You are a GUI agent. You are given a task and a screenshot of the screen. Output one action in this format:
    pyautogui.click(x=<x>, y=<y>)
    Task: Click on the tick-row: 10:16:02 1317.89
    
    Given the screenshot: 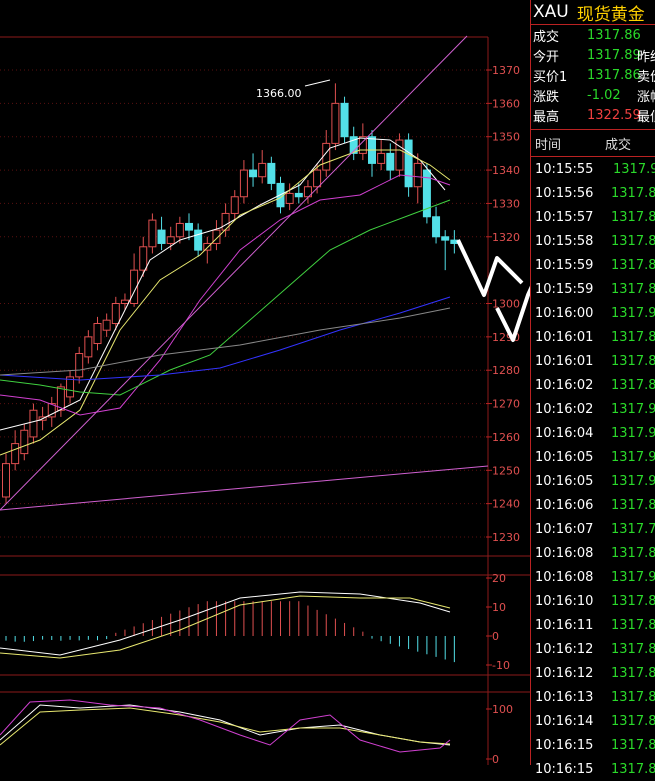 What is the action you would take?
    pyautogui.click(x=593, y=385)
    